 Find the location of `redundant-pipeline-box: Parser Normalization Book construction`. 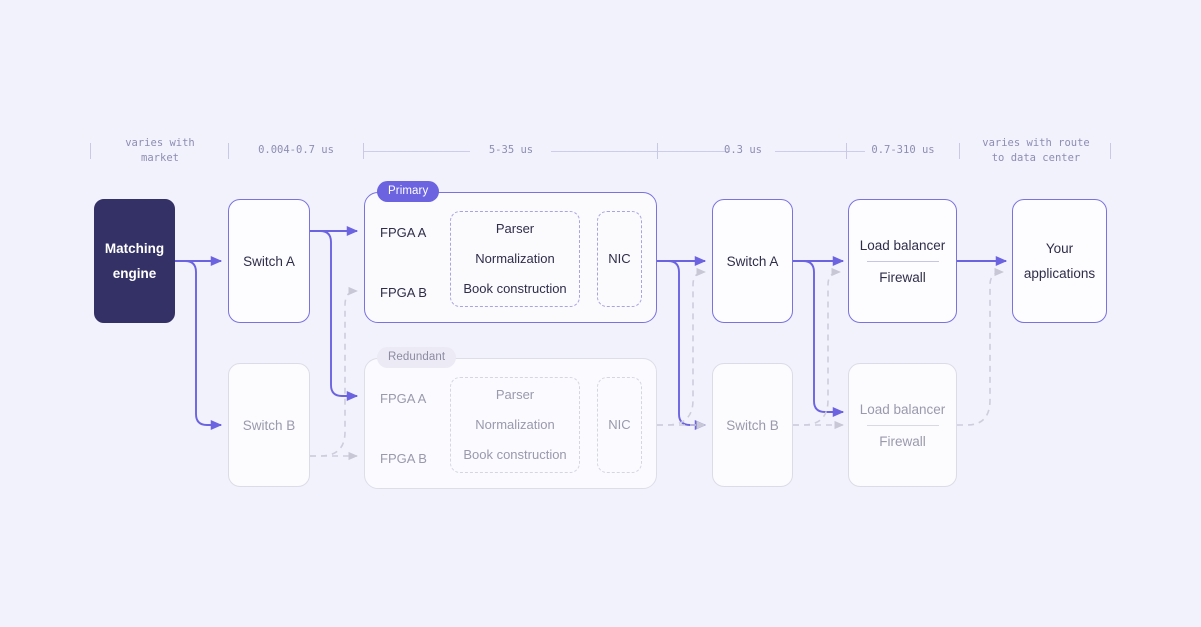

redundant-pipeline-box: Parser Normalization Book construction is located at coordinates (515, 425).